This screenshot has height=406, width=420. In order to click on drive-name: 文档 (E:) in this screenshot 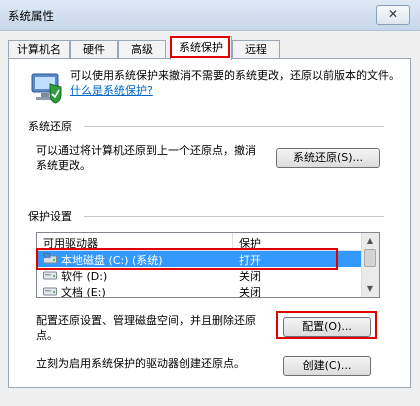, I will do `click(83, 292)`.